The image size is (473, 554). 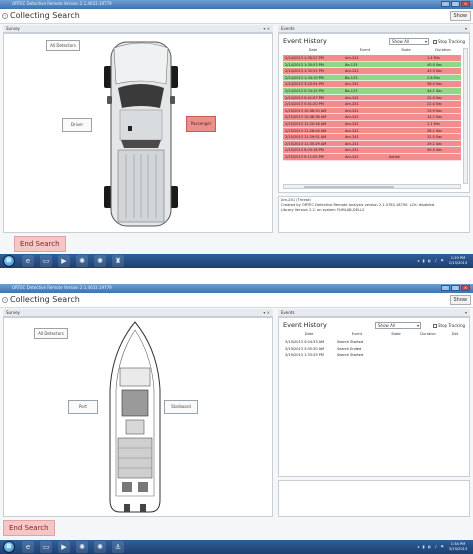 I want to click on table-row: 3/19/2013 1:33:29 PM Search Started, so click(x=375, y=355).